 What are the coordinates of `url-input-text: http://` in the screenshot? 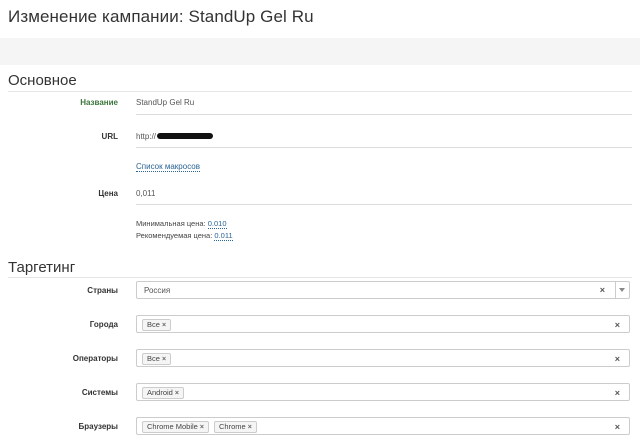 It's located at (146, 136).